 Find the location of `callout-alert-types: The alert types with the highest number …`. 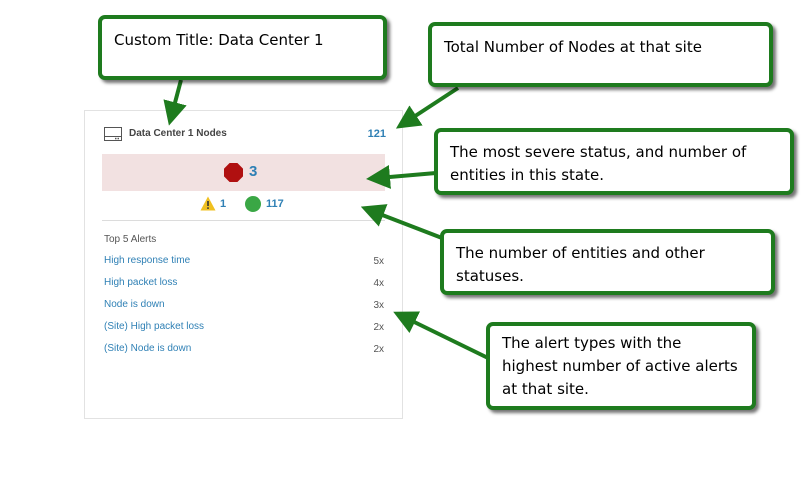

callout-alert-types: The alert types with the highest number … is located at coordinates (621, 366).